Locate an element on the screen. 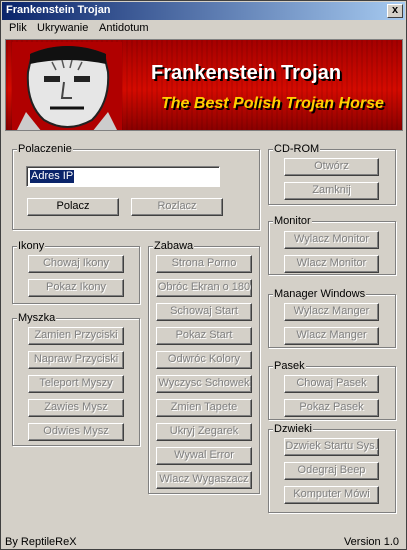 This screenshot has height=550, width=407. hide-icons-button: Chowaj Ikony is located at coordinates (76, 264).